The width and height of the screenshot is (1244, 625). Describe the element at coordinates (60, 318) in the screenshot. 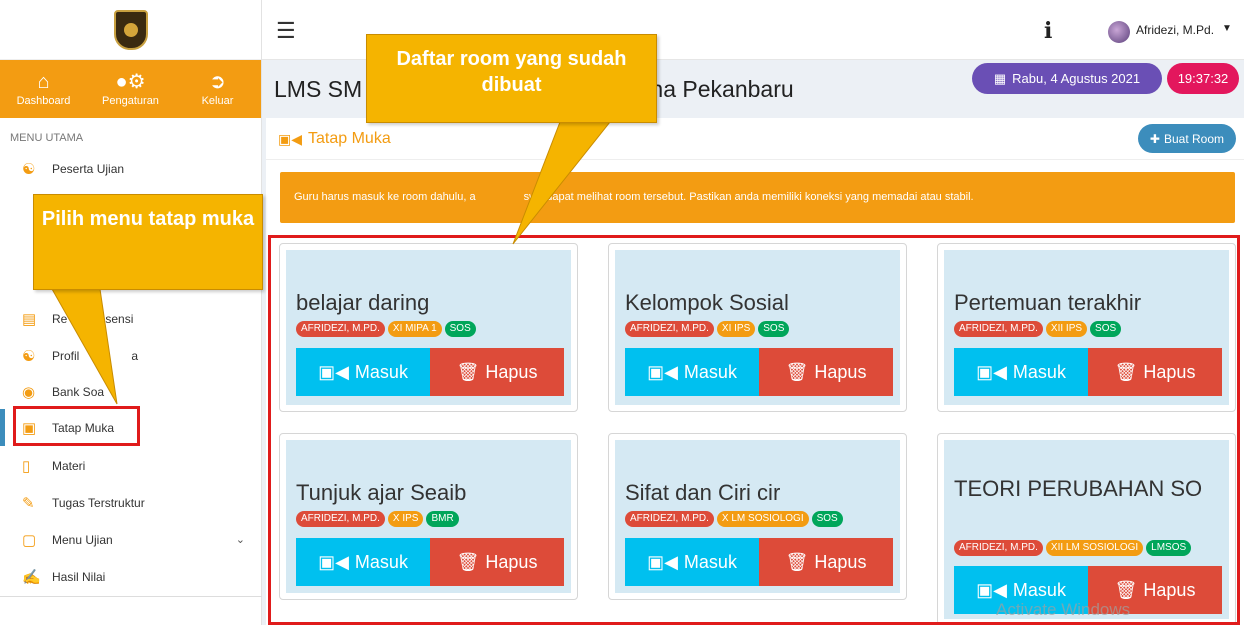

I see `sidebar-item-label: Re` at that location.